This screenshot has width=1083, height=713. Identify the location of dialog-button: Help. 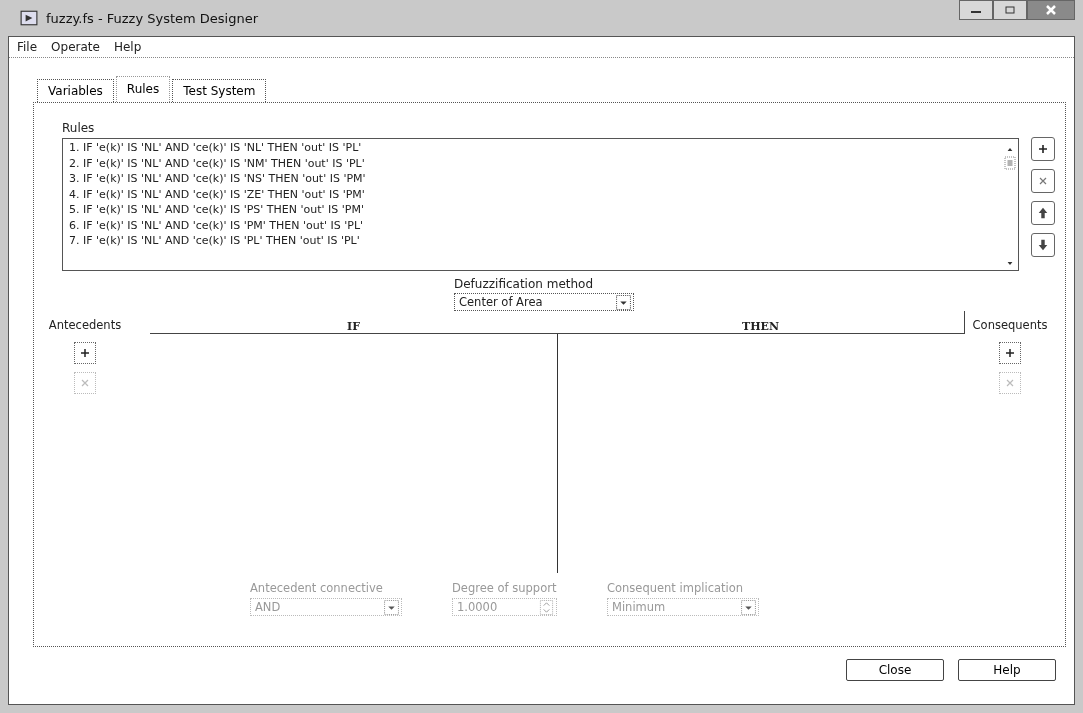
(1007, 670).